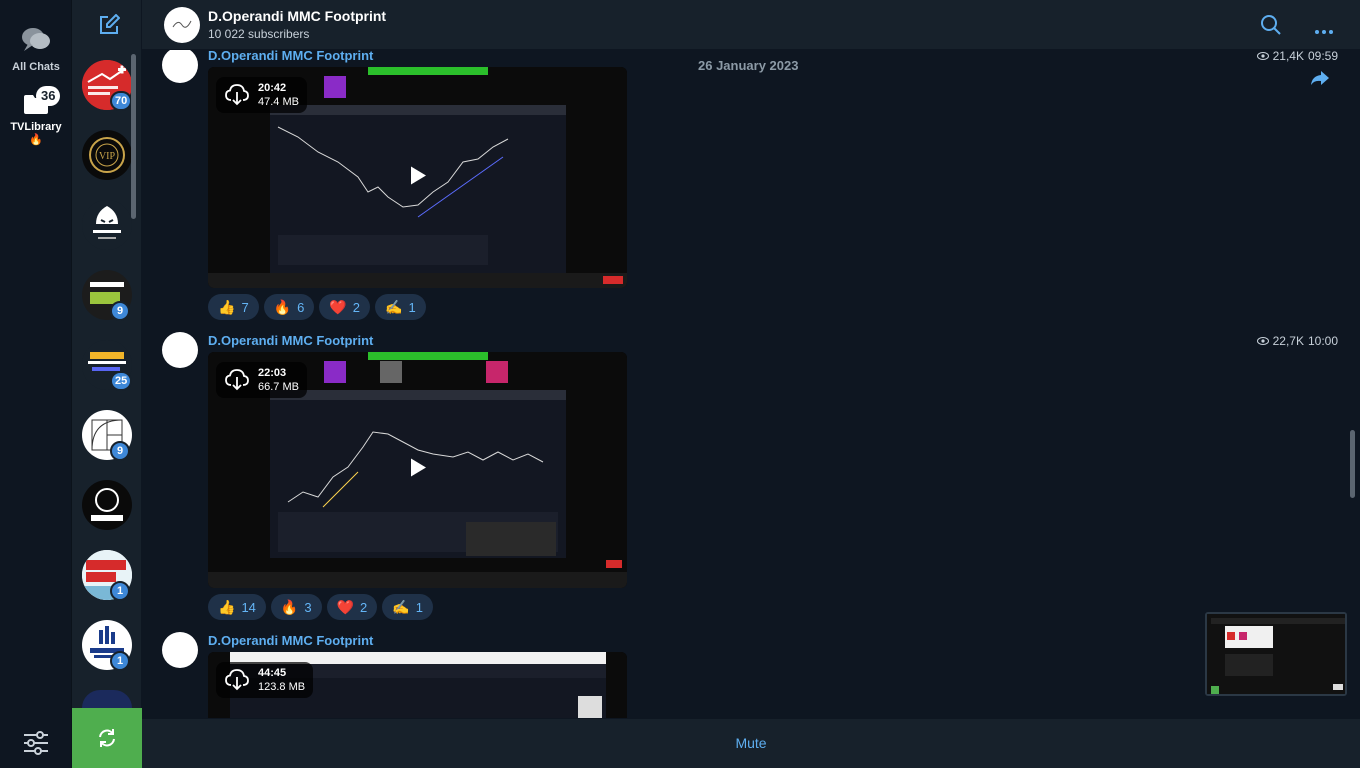  I want to click on reaction-count: 3, so click(308, 607).